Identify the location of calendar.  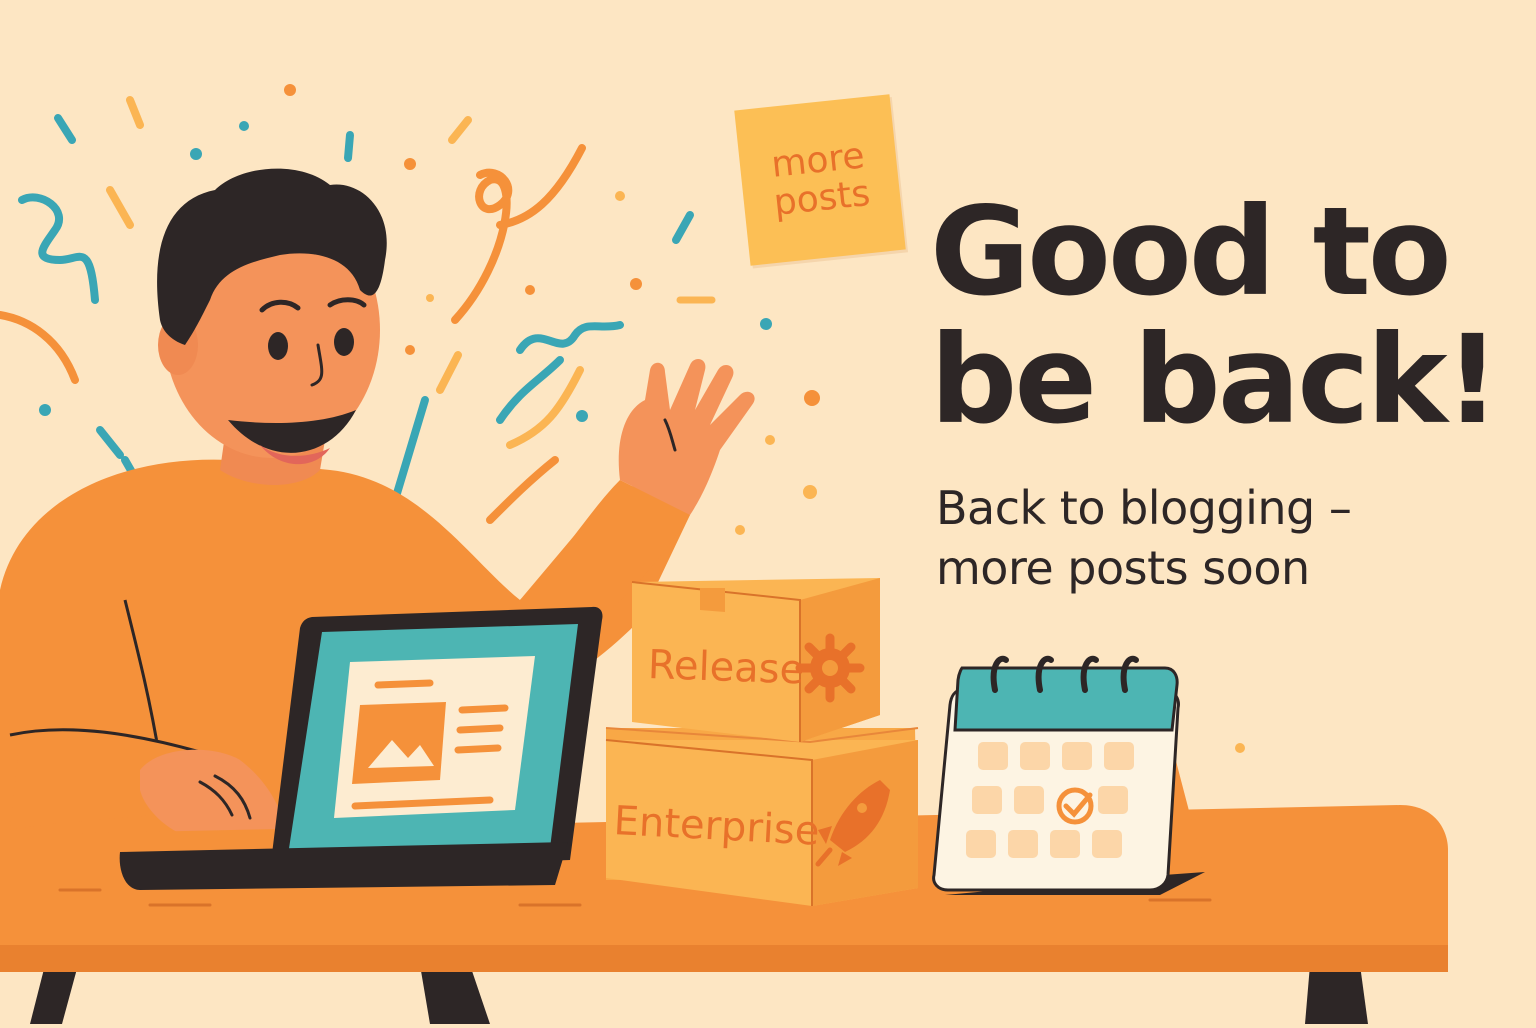
(1068, 775).